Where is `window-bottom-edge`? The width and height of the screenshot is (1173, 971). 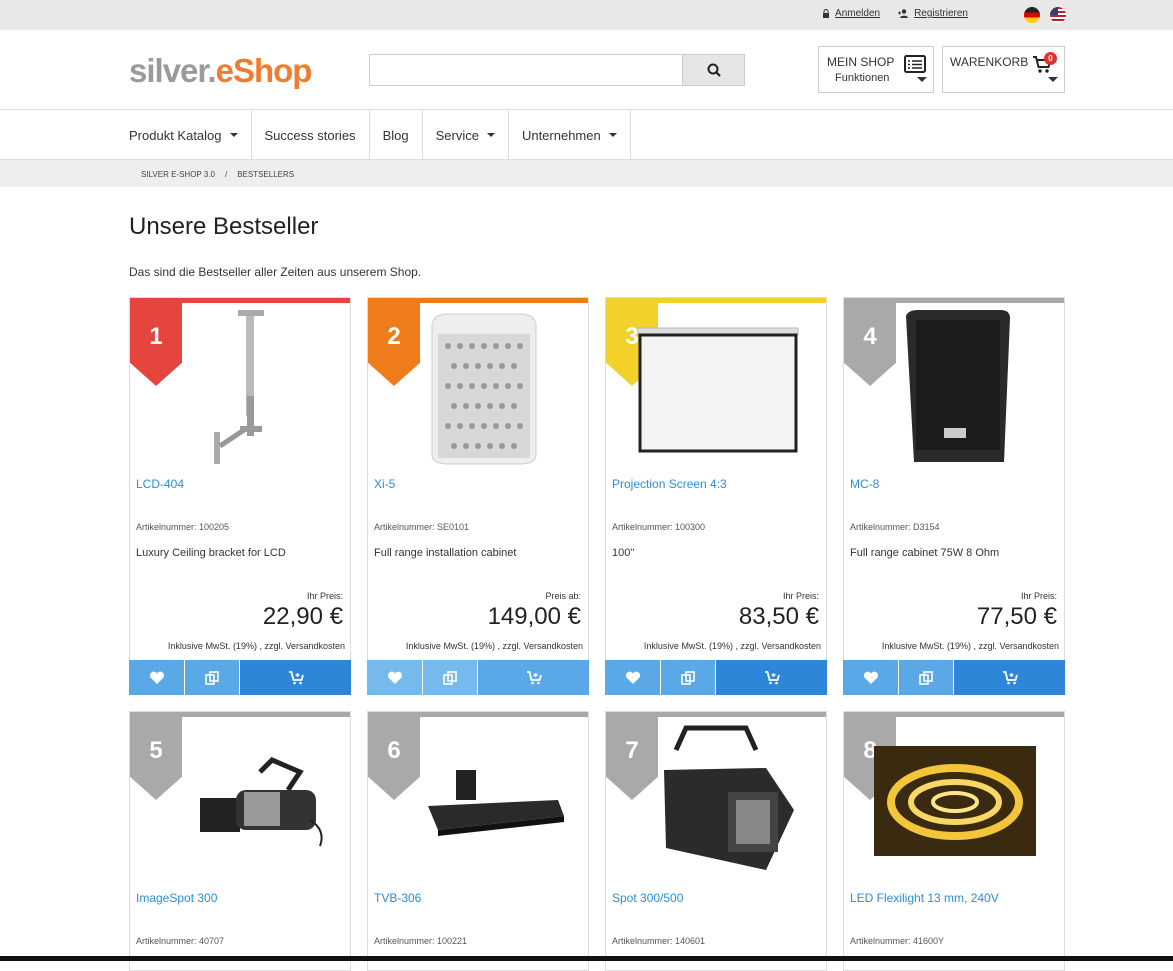
window-bottom-edge is located at coordinates (586, 958).